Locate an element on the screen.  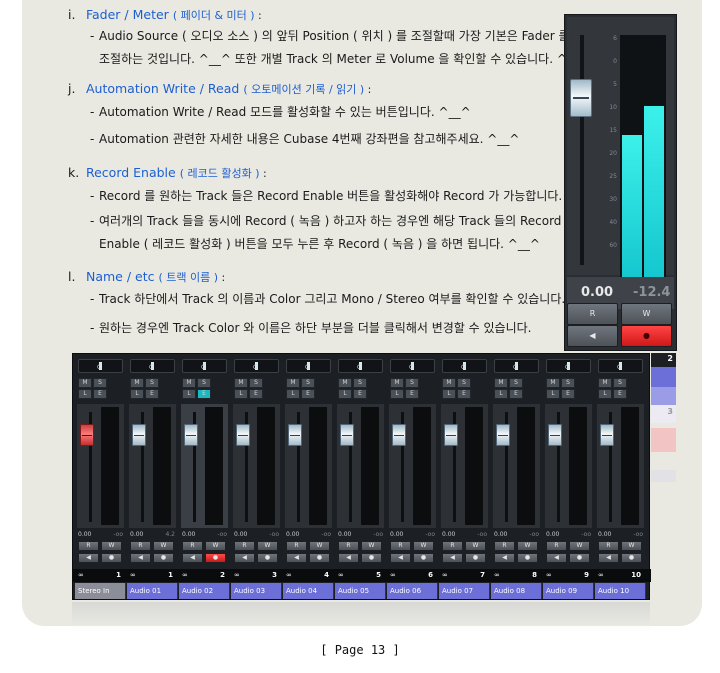
channel-name: Audio 01 is located at coordinates (152, 591).